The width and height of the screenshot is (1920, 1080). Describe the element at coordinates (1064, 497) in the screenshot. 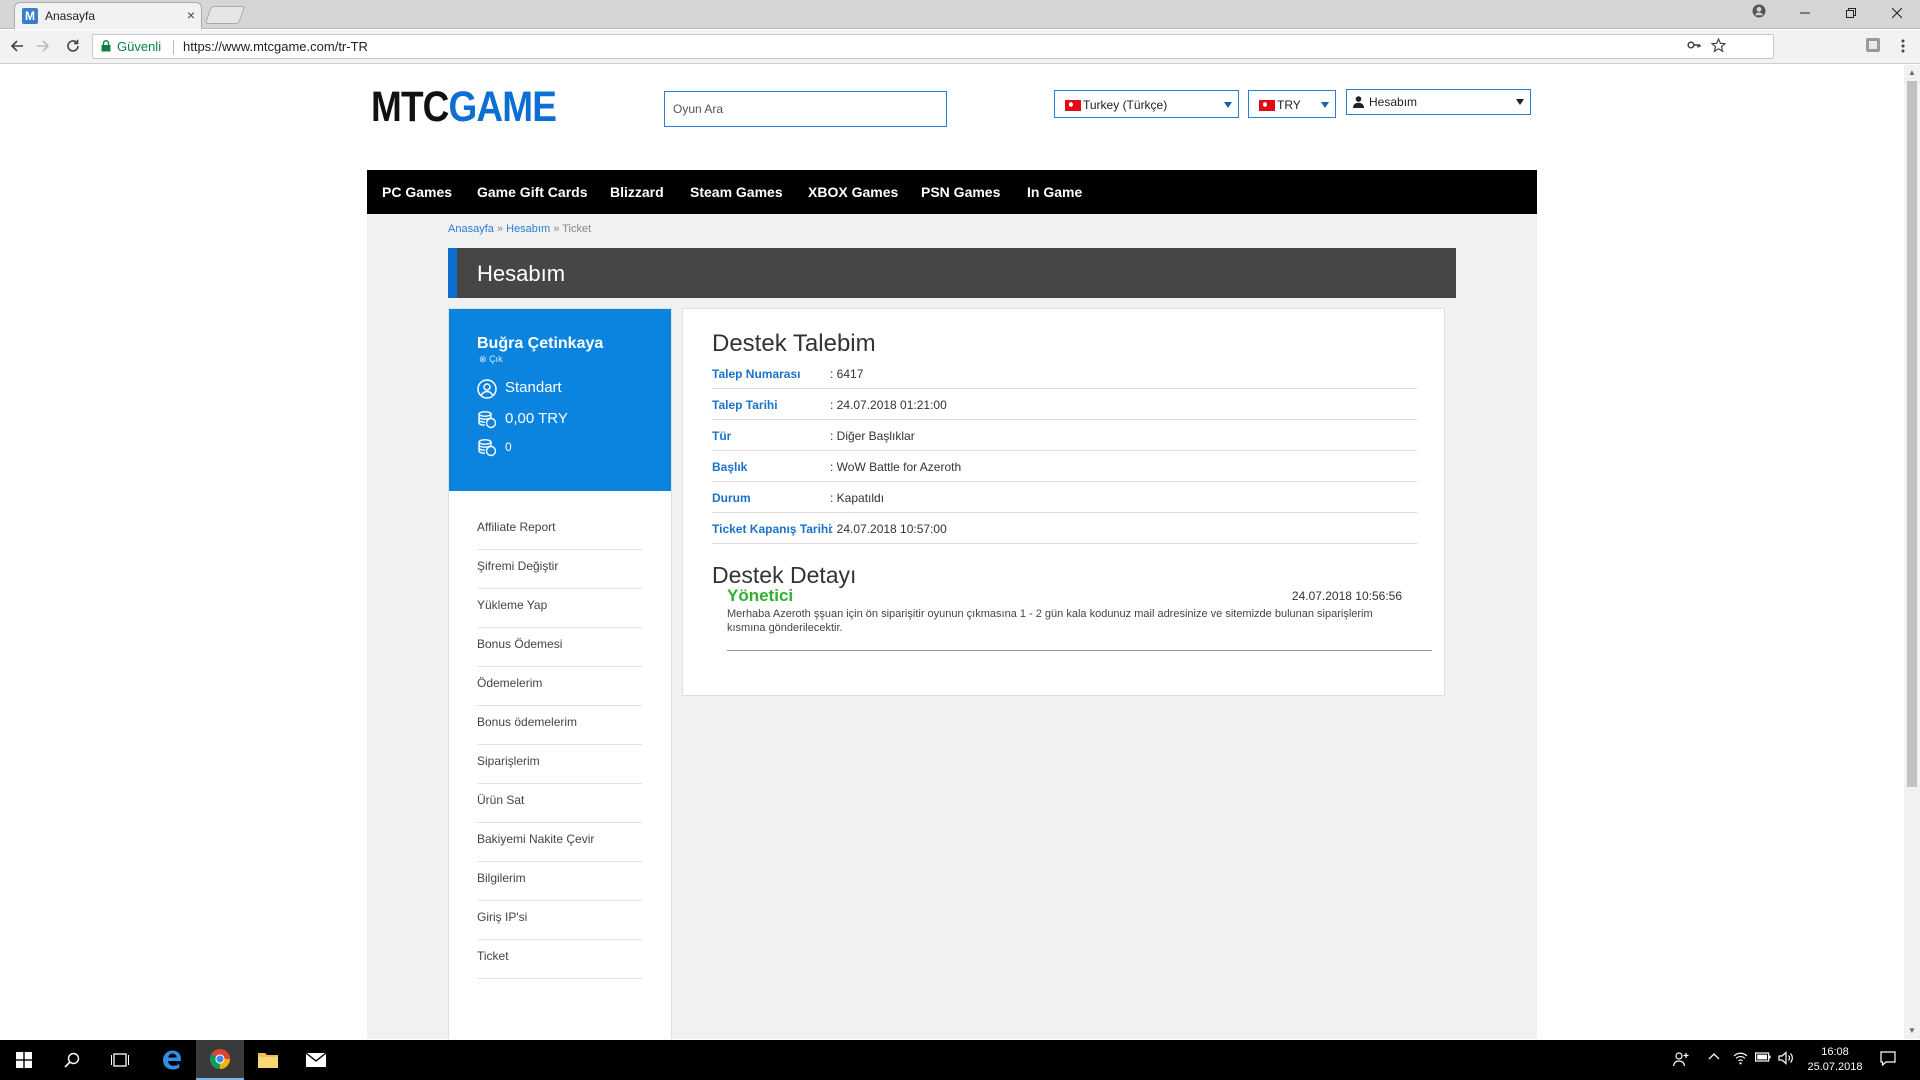

I see `ticket-row-status: Durum : Kapatıldı` at that location.